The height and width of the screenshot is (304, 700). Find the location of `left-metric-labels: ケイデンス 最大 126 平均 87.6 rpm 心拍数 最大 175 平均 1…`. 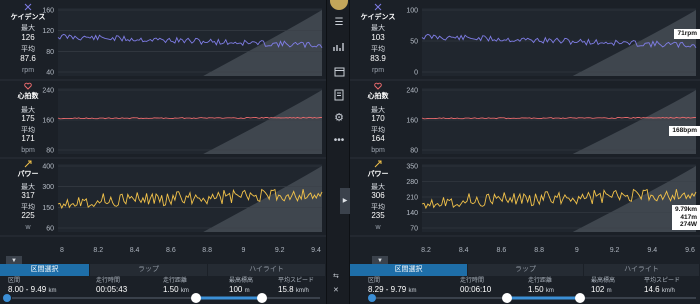

left-metric-labels: ケイデンス 最大 126 平均 87.6 rpm 心拍数 最大 175 平均 1… is located at coordinates (28, 131).